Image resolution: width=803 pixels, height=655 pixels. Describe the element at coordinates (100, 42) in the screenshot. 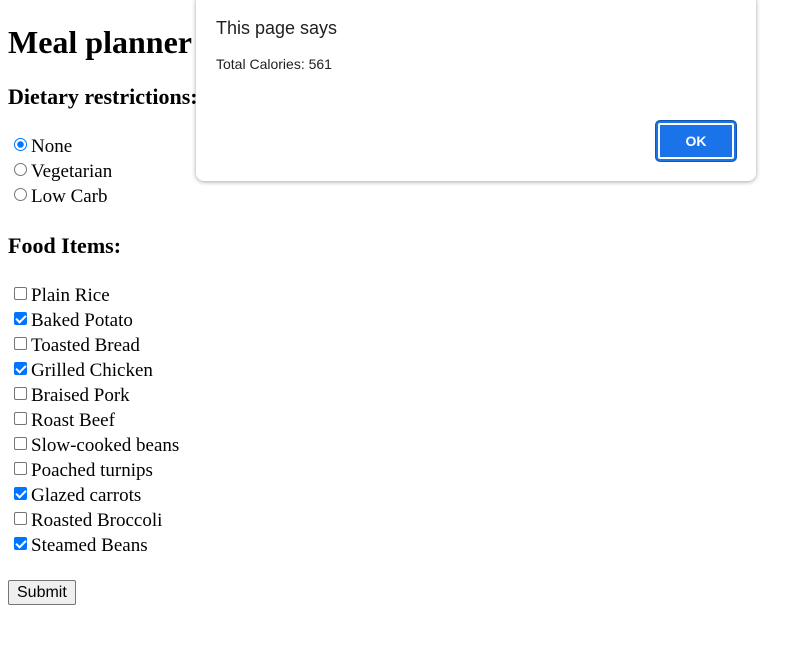

I see `page-title: Meal planner` at that location.